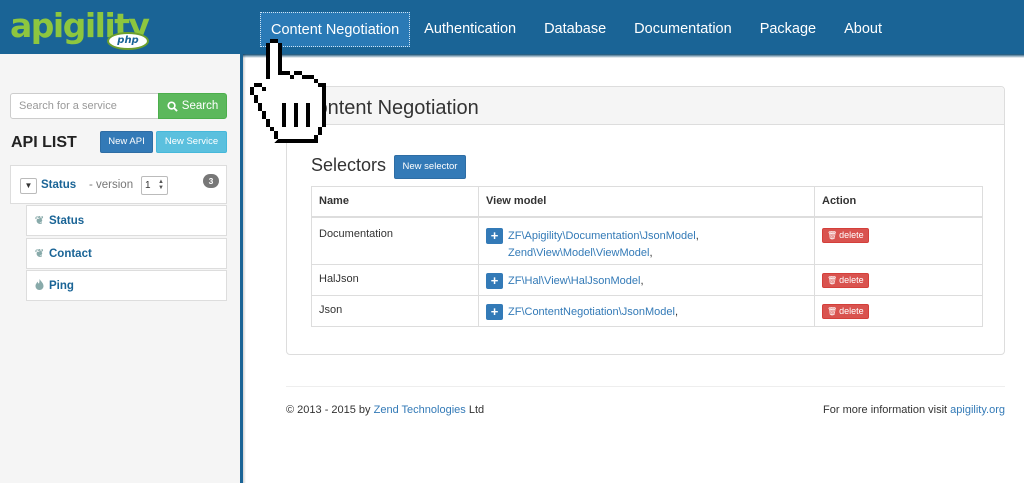 This screenshot has width=1024, height=483. What do you see at coordinates (111, 185) in the screenshot?
I see `version-label: - version` at bounding box center [111, 185].